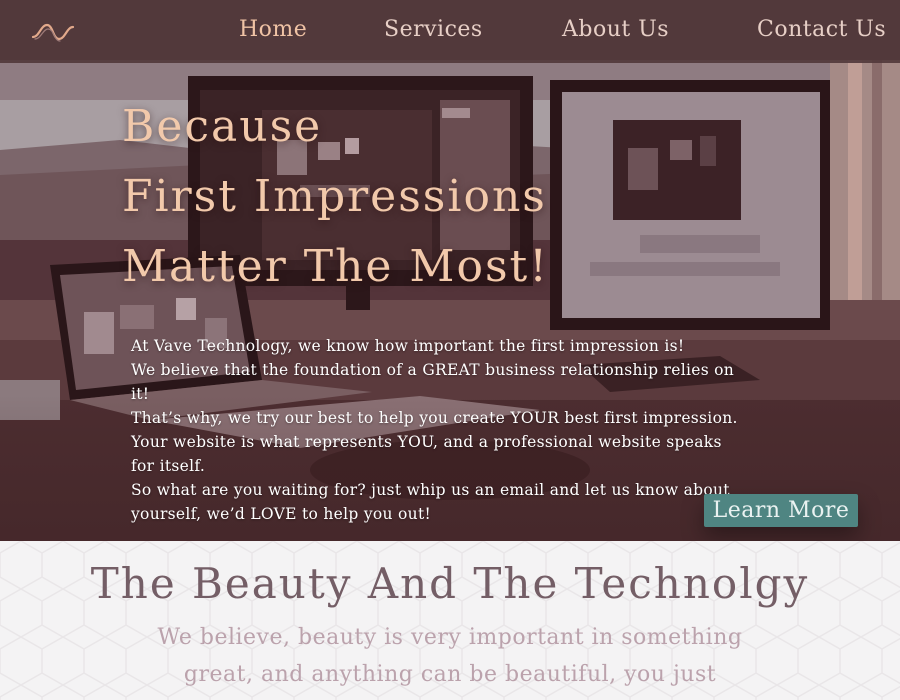 The width and height of the screenshot is (900, 700). I want to click on nav-home: Home, so click(273, 29).